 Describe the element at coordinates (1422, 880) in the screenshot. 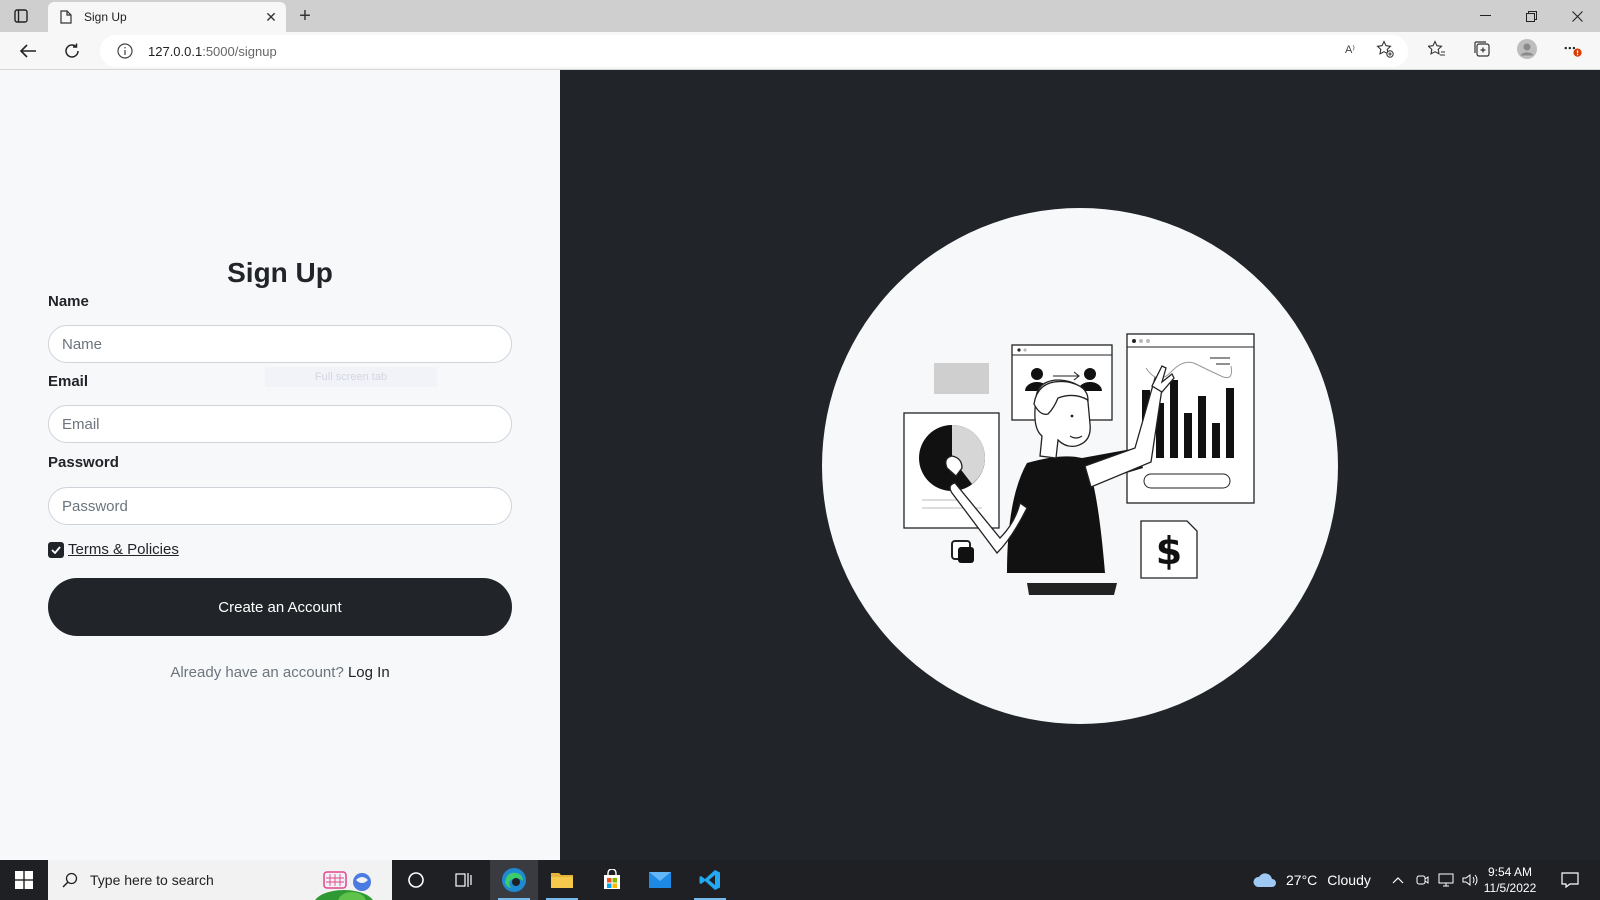

I see `meet-now-icon` at that location.